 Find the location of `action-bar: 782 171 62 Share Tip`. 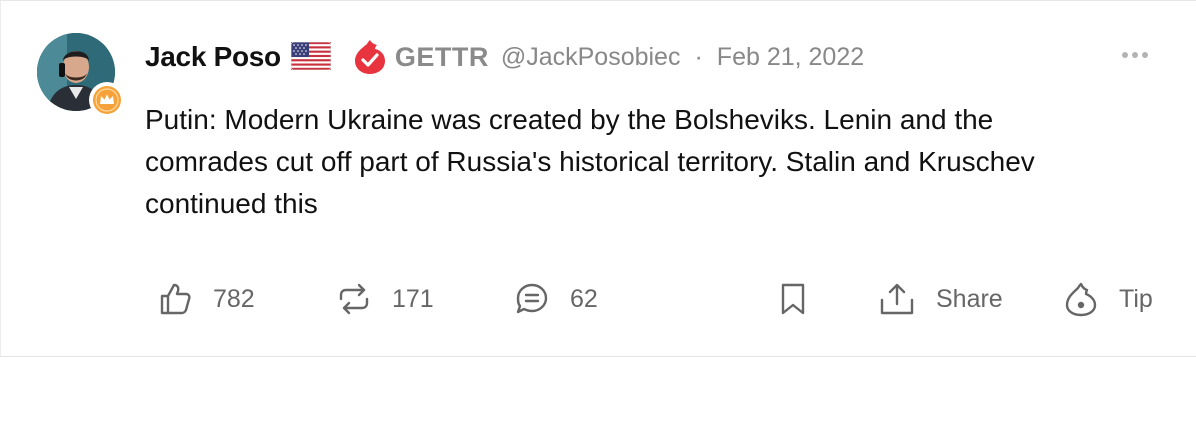

action-bar: 782 171 62 Share Tip is located at coordinates (598, 299).